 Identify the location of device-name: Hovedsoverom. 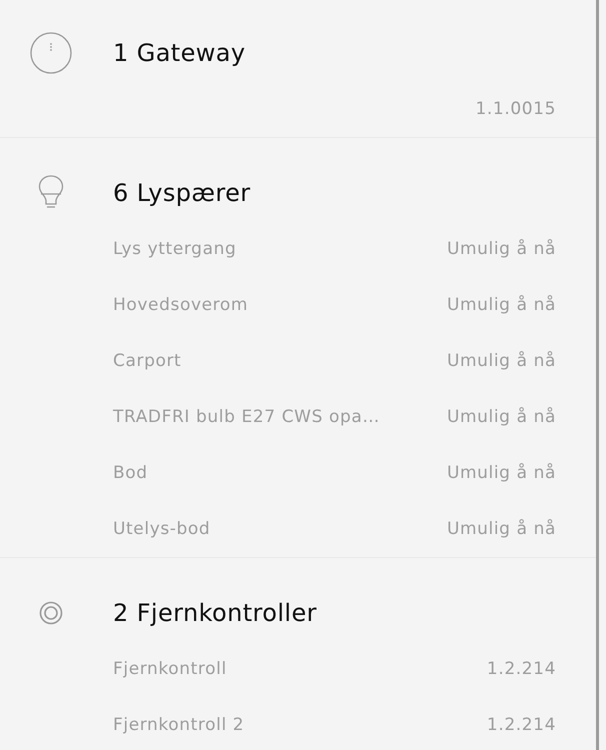
(181, 305).